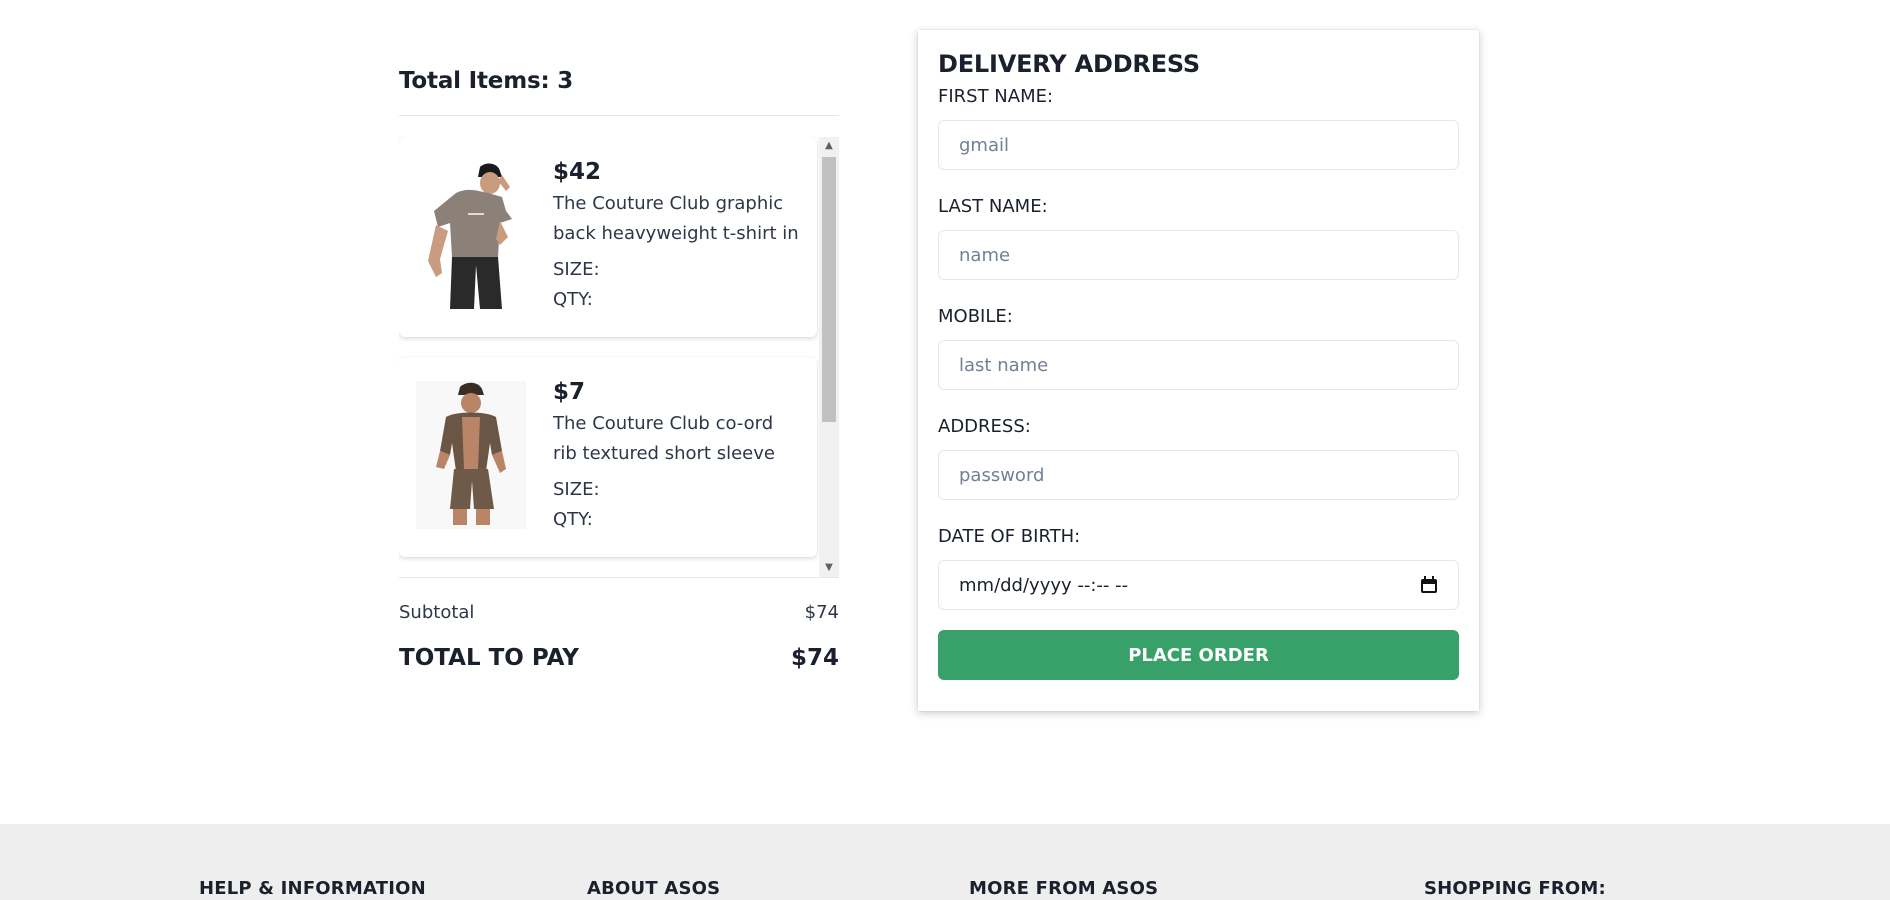 This screenshot has width=1890, height=900. What do you see at coordinates (829, 289) in the screenshot?
I see `scrollbar-thumb` at bounding box center [829, 289].